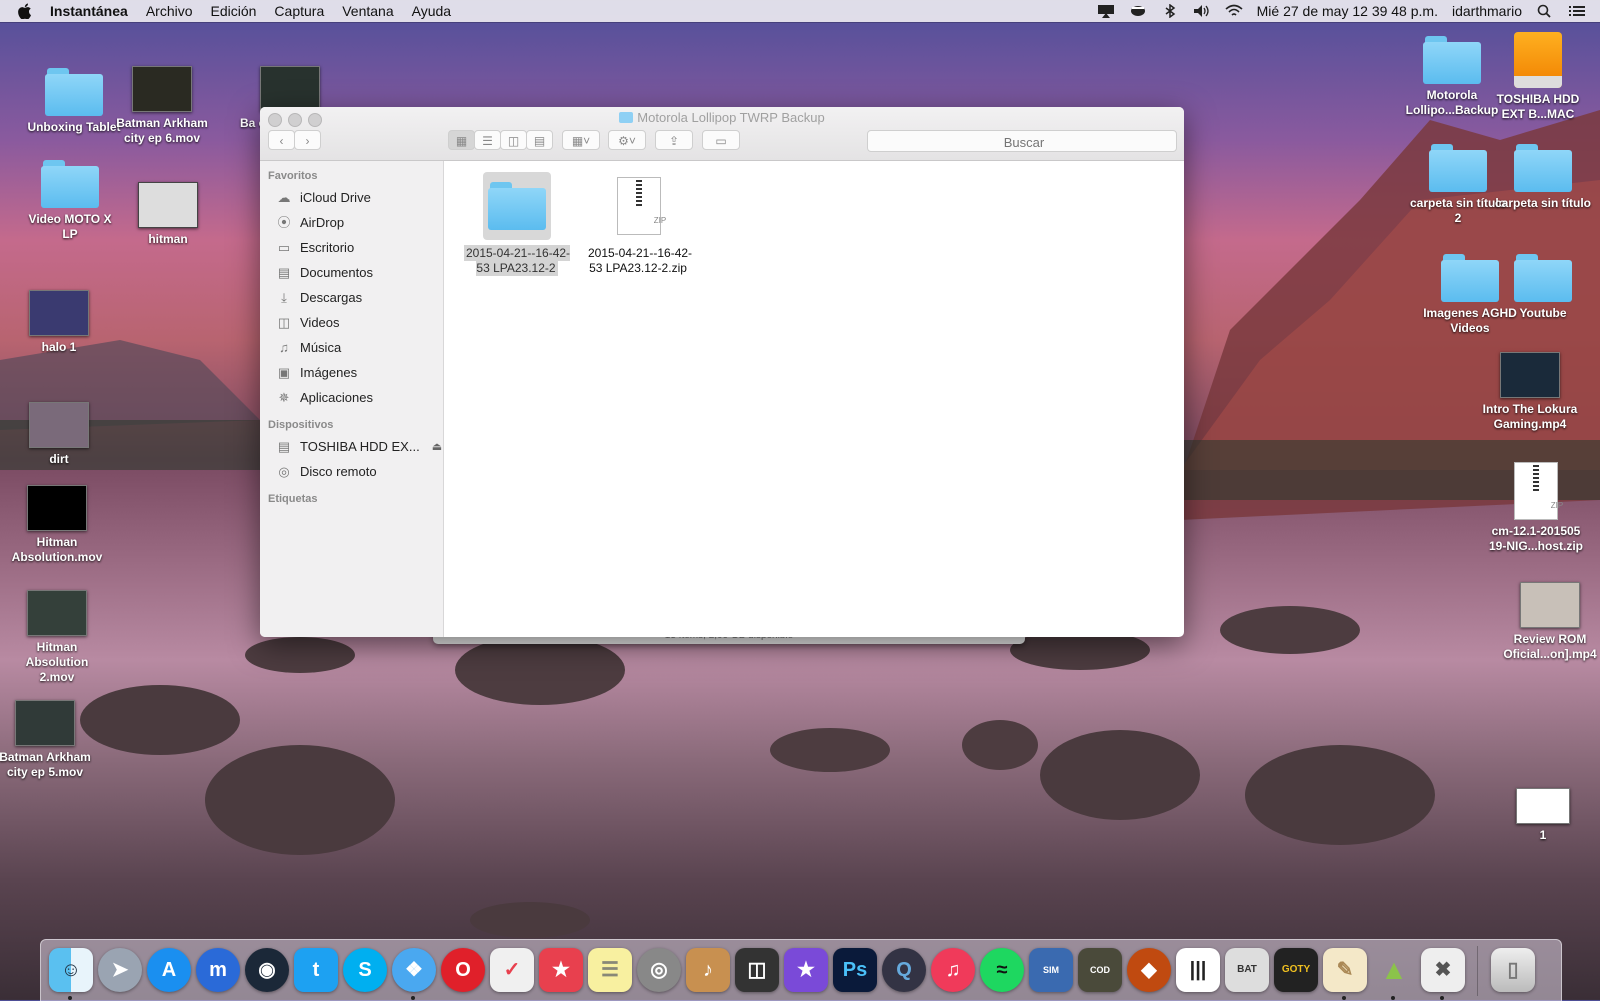  I want to click on sidebar-item-documentos: ▤ Documentos, so click(351, 272).